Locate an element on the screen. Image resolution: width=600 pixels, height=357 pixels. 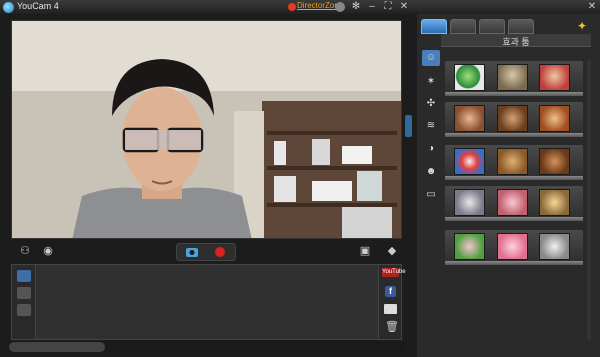
directorzone-icon is located at coordinates (292, 7).